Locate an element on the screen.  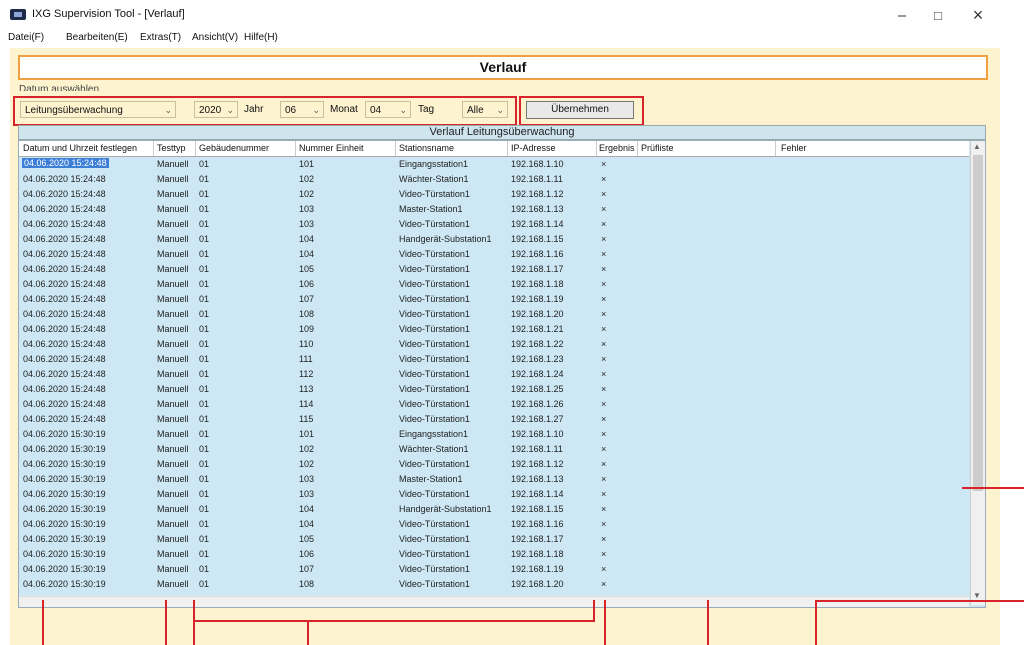
col-fehler: Fehler is located at coordinates (794, 148).